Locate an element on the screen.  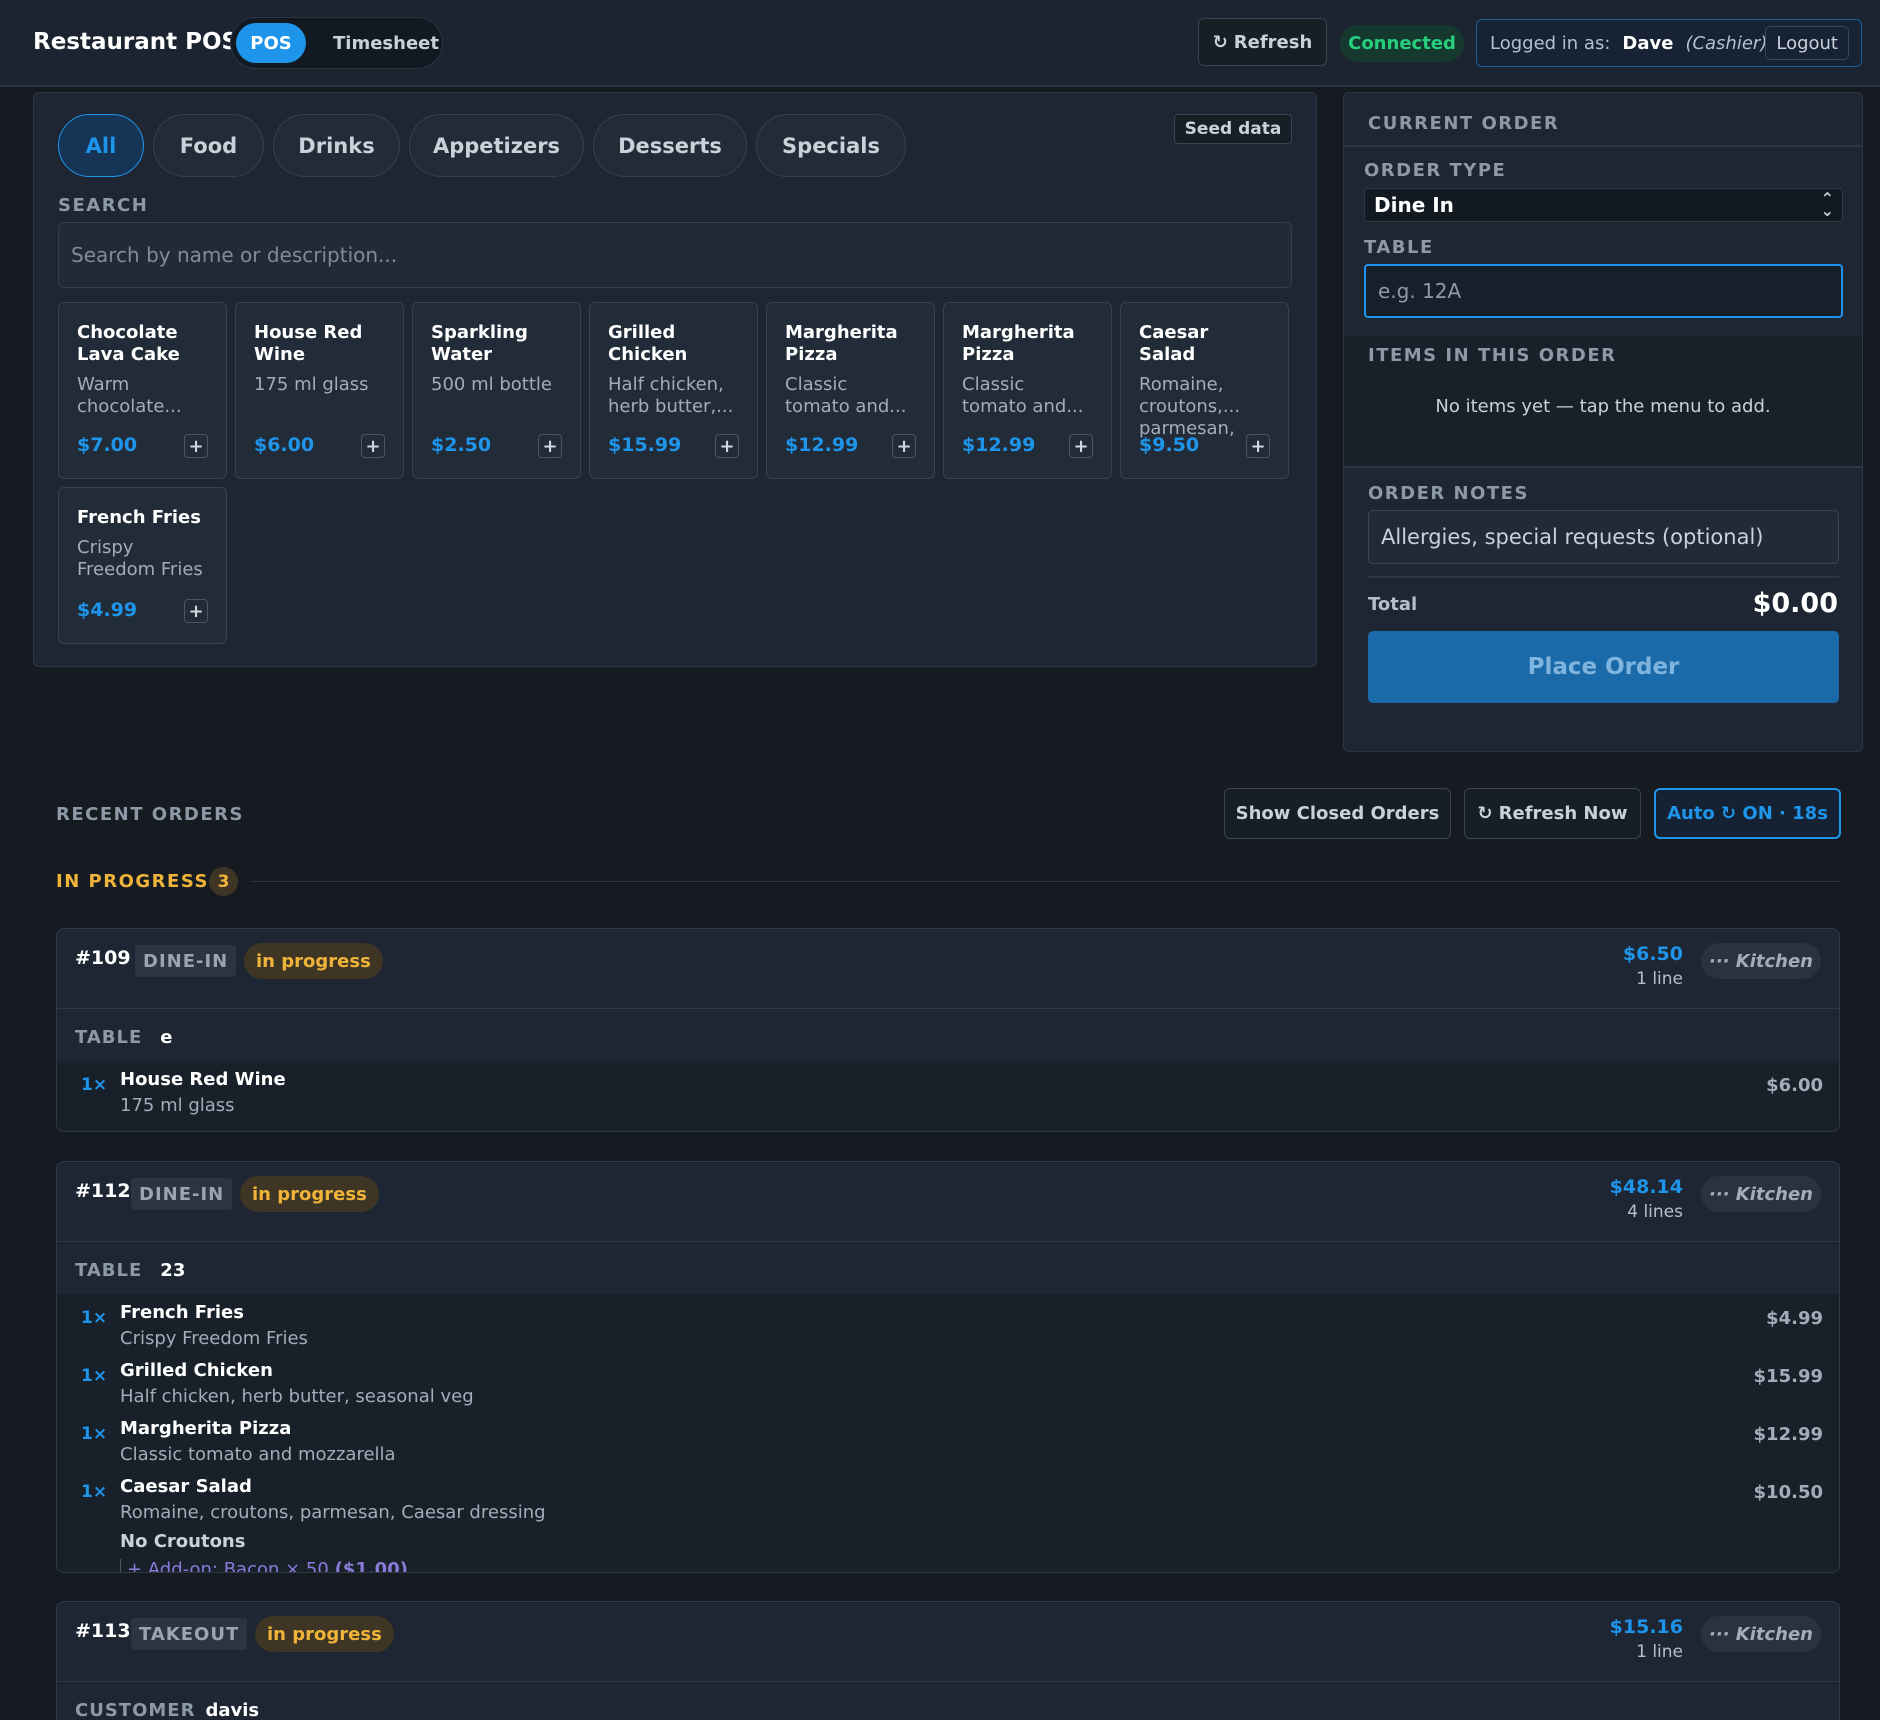
nav-tabs: POS Timesheet is located at coordinates (336, 43).